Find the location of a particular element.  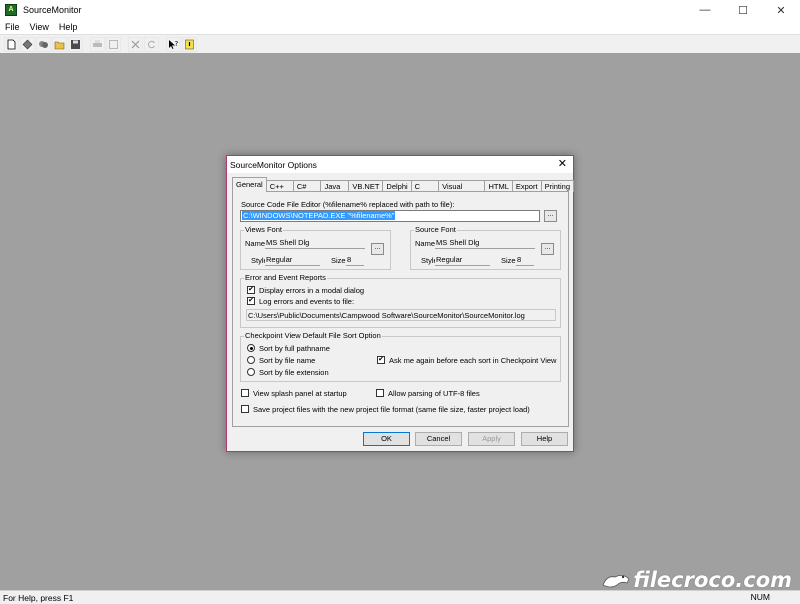

close-button: ✕ is located at coordinates (781, 10).